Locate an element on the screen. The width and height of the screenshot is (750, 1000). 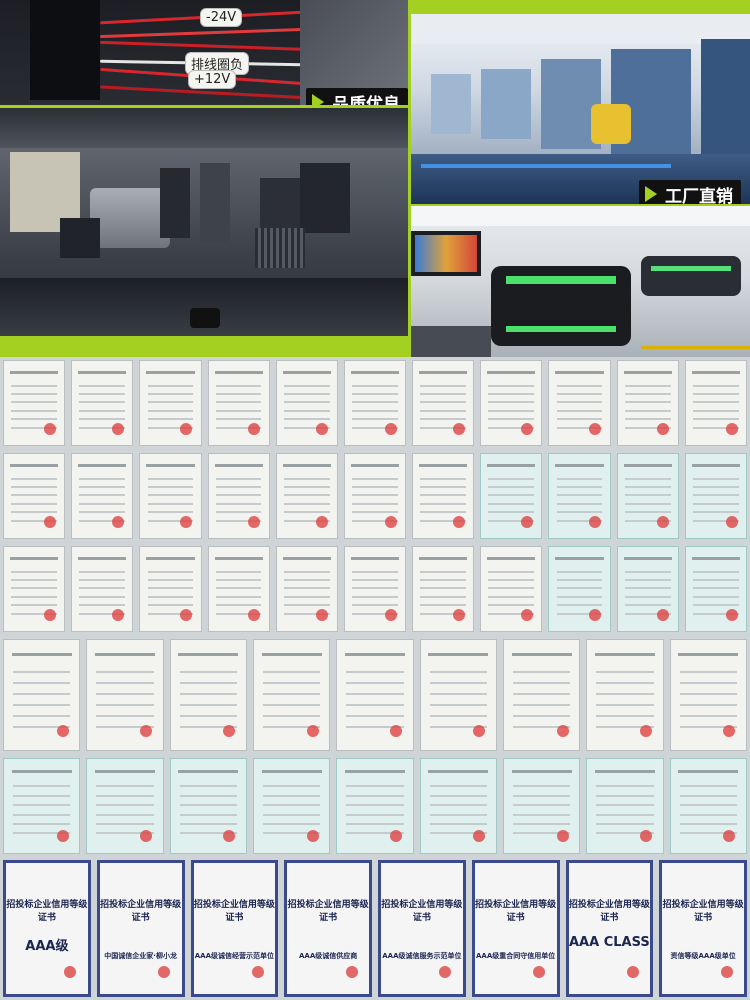
factory-badge-label: 工厂直销 is located at coordinates (699, 195).